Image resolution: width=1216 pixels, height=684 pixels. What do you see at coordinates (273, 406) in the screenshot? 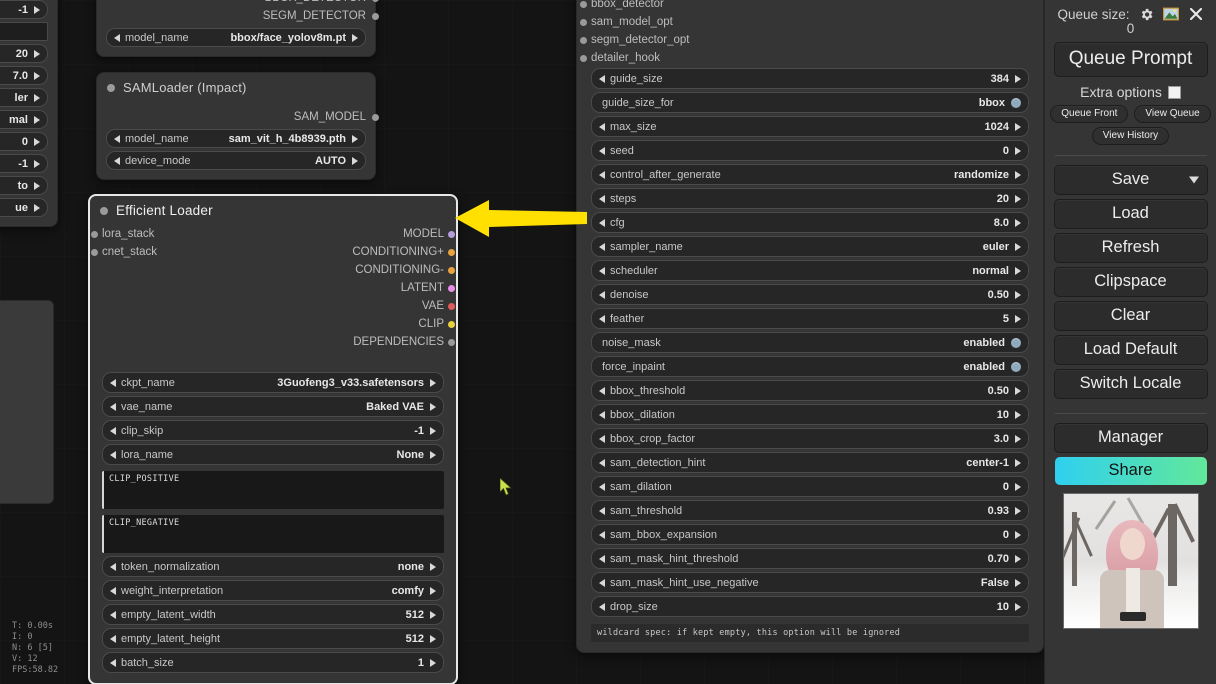
I see `widget-vae-name: vae_name Baked VAE` at bounding box center [273, 406].